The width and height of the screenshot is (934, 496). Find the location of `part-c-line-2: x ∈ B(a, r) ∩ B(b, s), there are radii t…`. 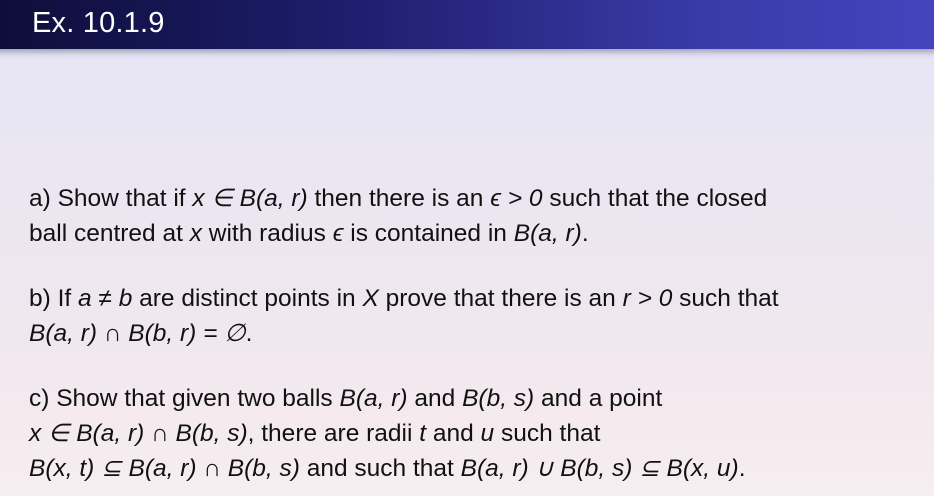

part-c-line-2: x ∈ B(a, r) ∩ B(b, s), there are radii t… is located at coordinates (479, 433).